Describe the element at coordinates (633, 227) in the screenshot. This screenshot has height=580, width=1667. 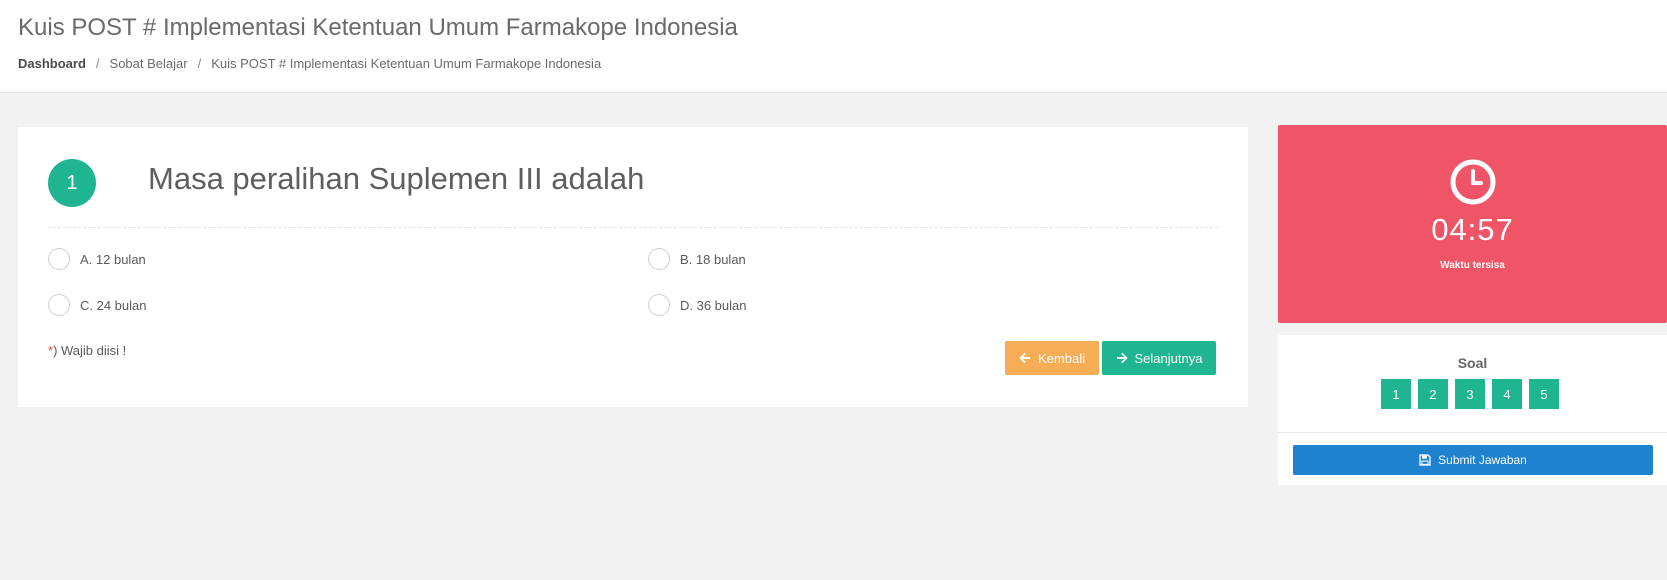
I see `question-divider` at that location.